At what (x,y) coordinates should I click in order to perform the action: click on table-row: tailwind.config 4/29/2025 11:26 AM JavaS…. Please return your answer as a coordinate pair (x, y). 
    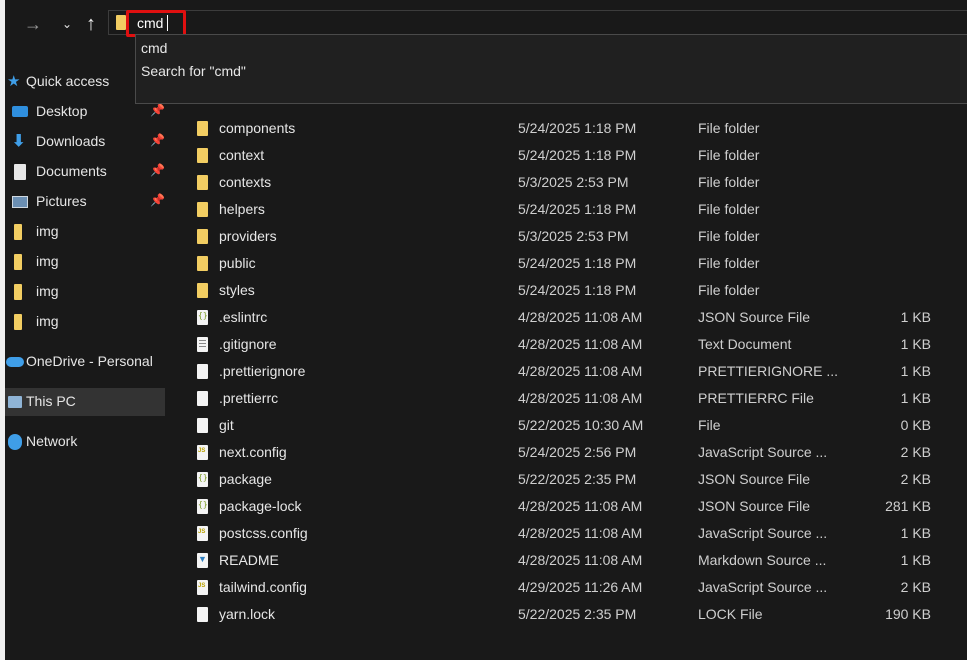
    Looking at the image, I should click on (567, 587).